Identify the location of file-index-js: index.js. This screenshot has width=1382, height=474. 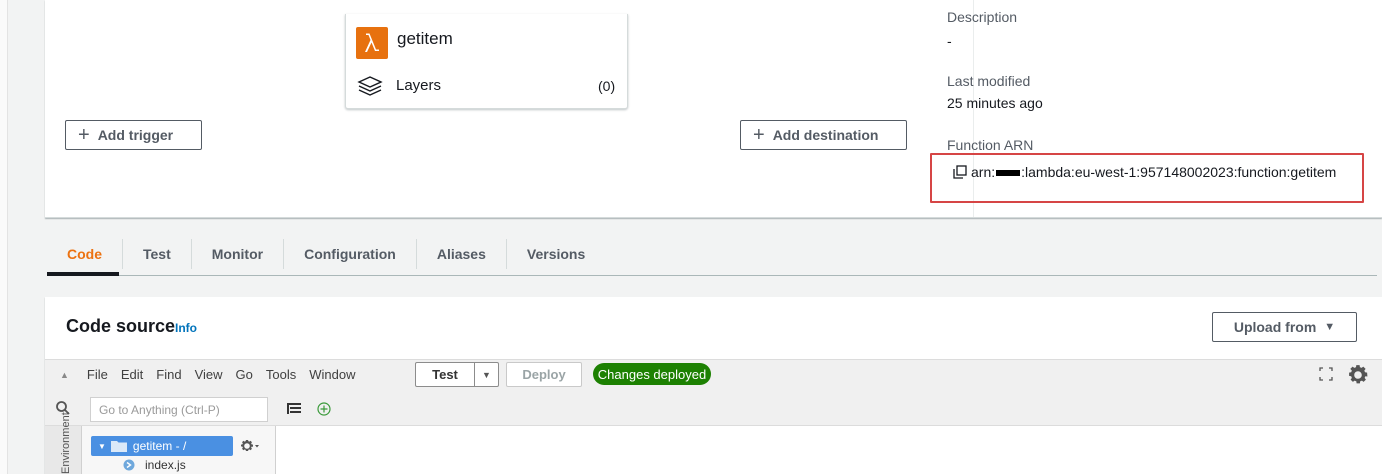
(154, 465).